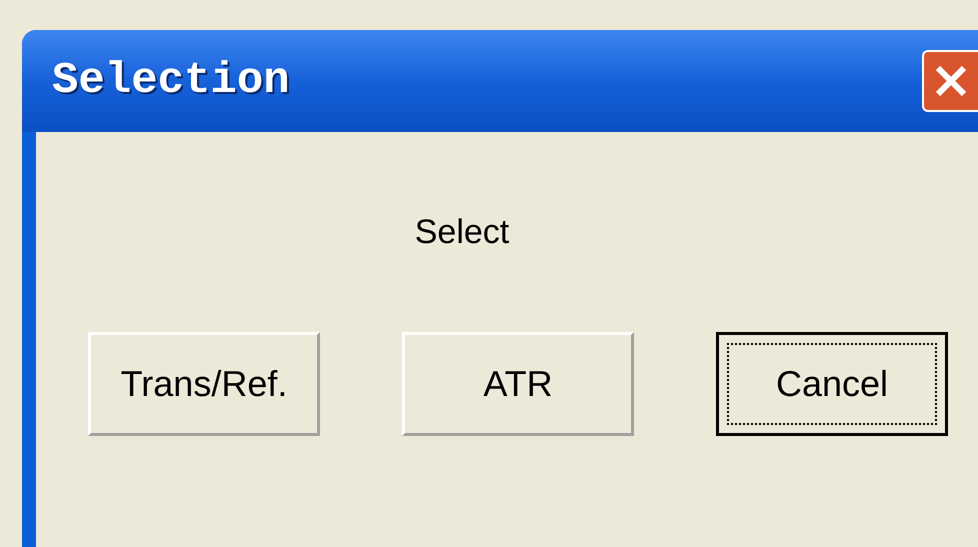  I want to click on close-icon, so click(951, 81).